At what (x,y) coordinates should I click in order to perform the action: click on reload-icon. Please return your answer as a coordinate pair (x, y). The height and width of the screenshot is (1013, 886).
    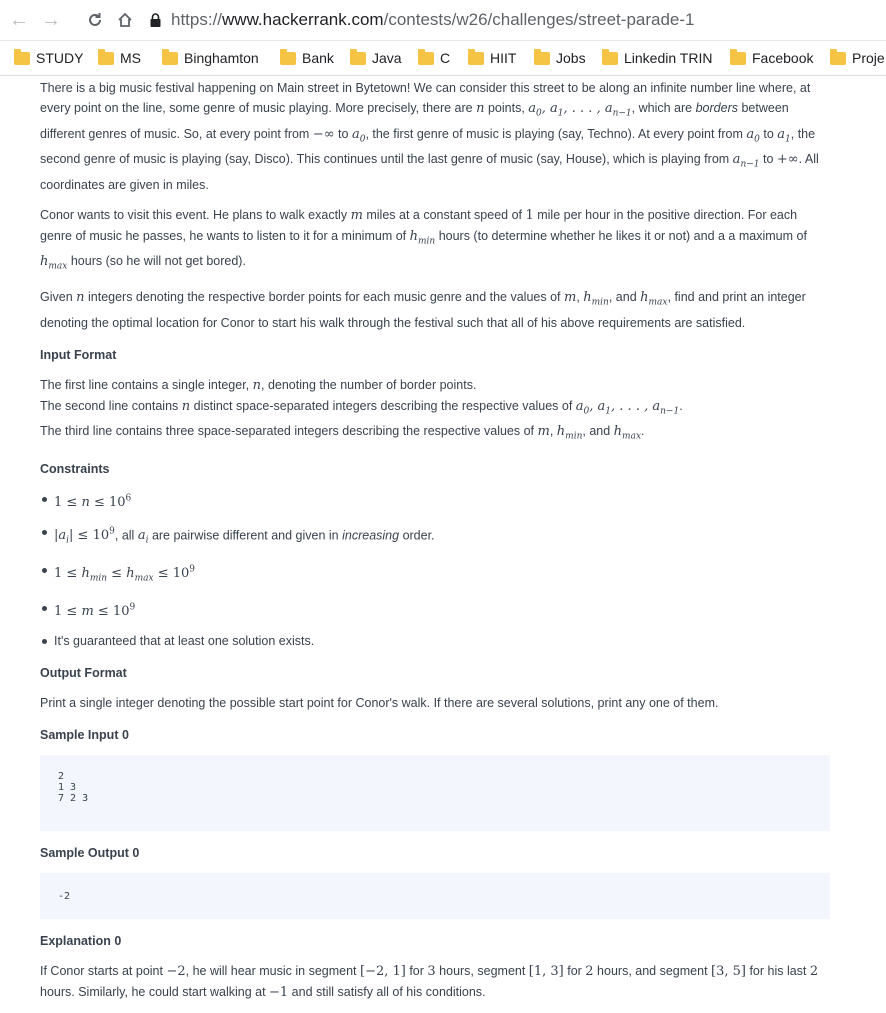
    Looking at the image, I should click on (95, 20).